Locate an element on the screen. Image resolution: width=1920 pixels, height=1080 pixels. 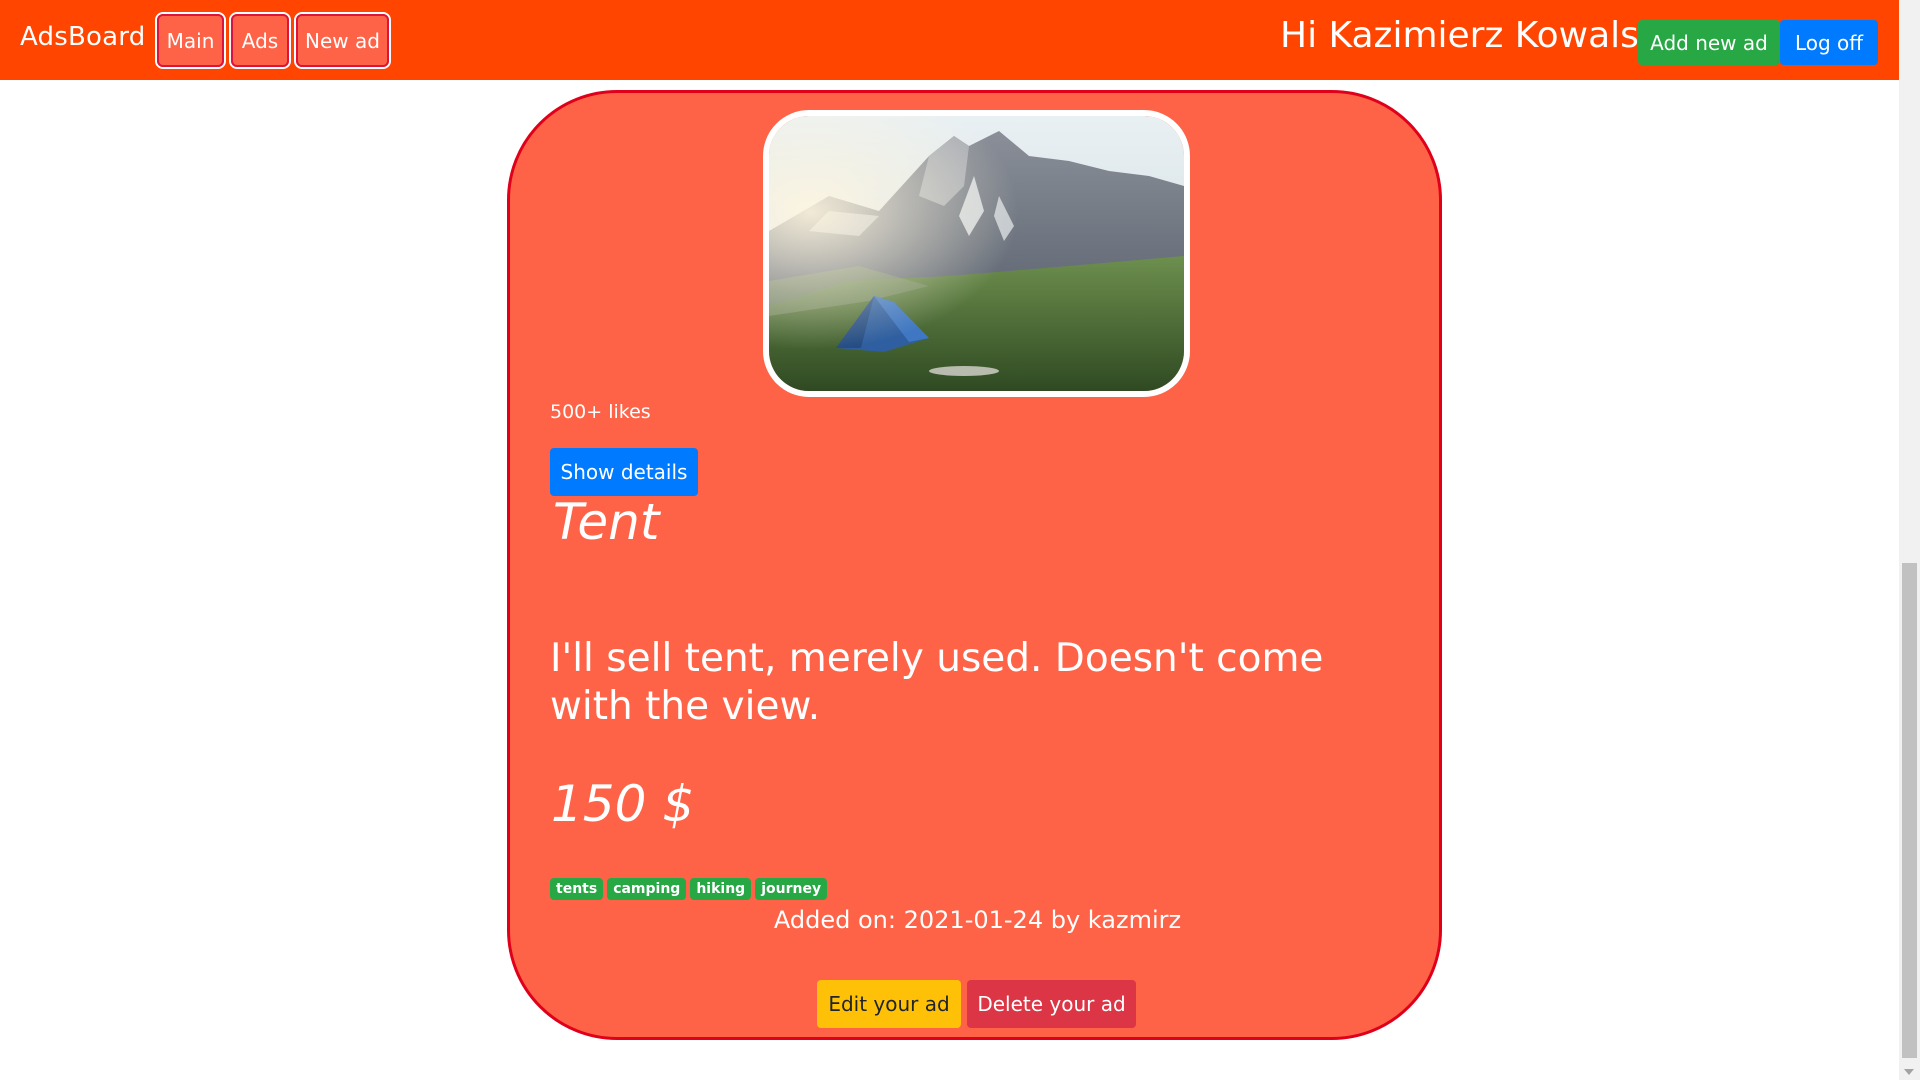
mountain-tent-photo-icon is located at coordinates (976, 253).